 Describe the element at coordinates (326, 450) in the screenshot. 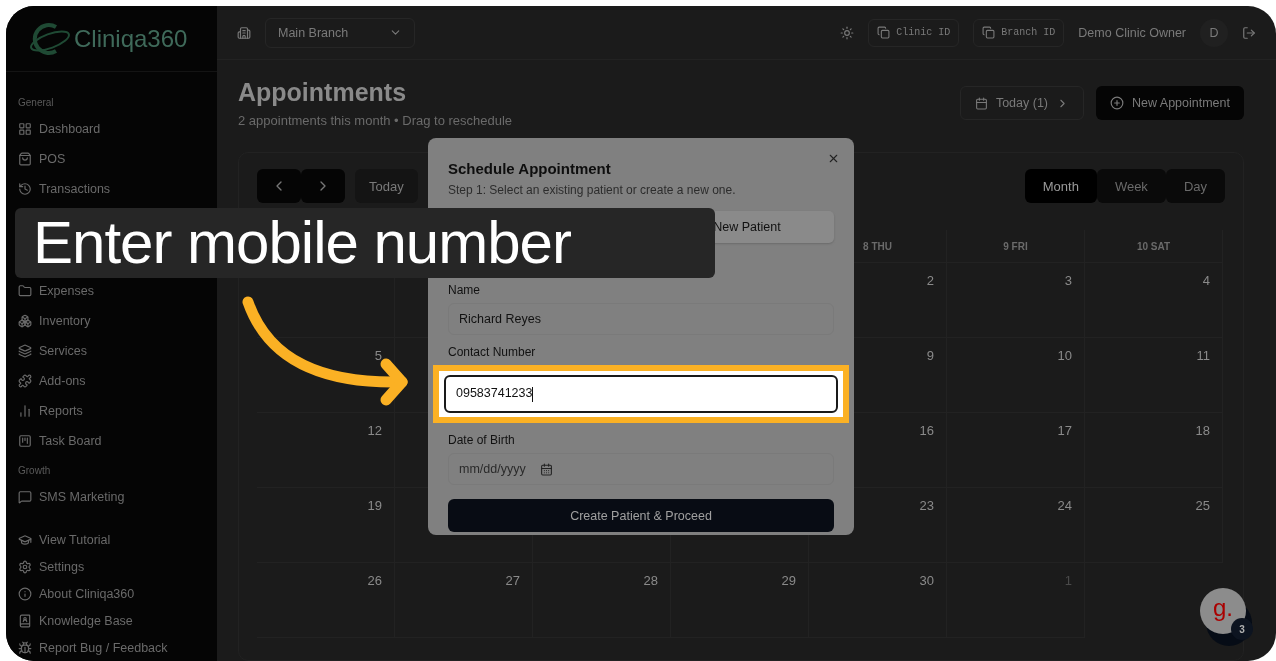

I see `day-cell: 12` at that location.